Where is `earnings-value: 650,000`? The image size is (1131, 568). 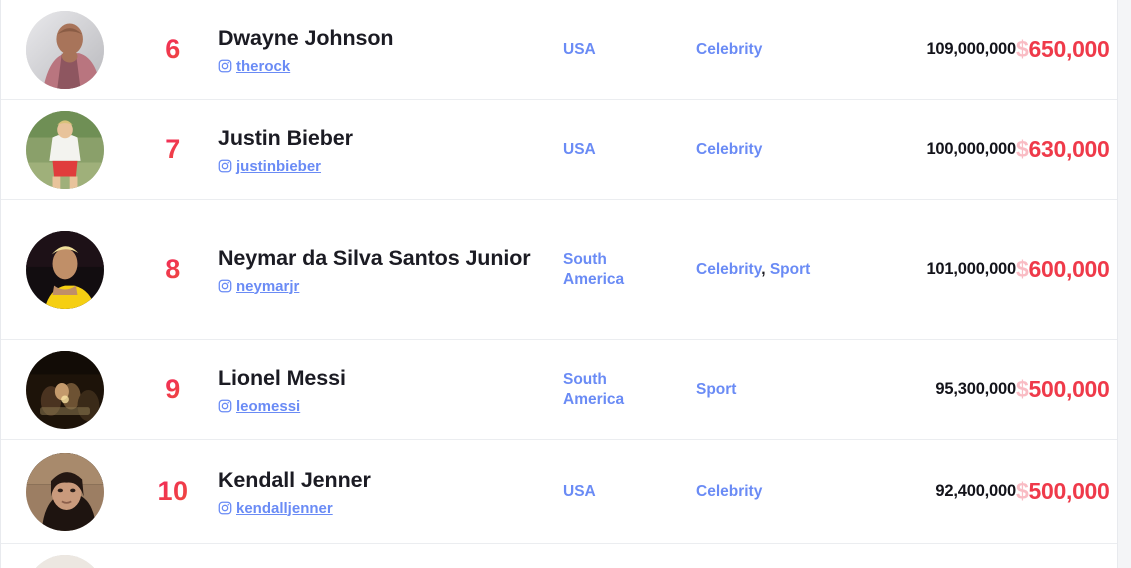 earnings-value: 650,000 is located at coordinates (1069, 49).